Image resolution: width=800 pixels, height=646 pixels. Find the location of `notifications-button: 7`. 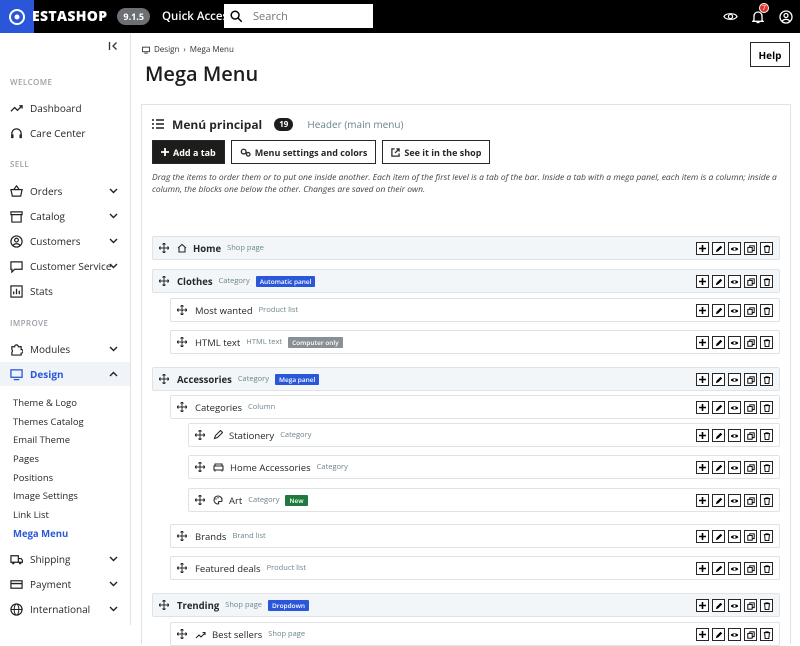

notifications-button: 7 is located at coordinates (758, 13).